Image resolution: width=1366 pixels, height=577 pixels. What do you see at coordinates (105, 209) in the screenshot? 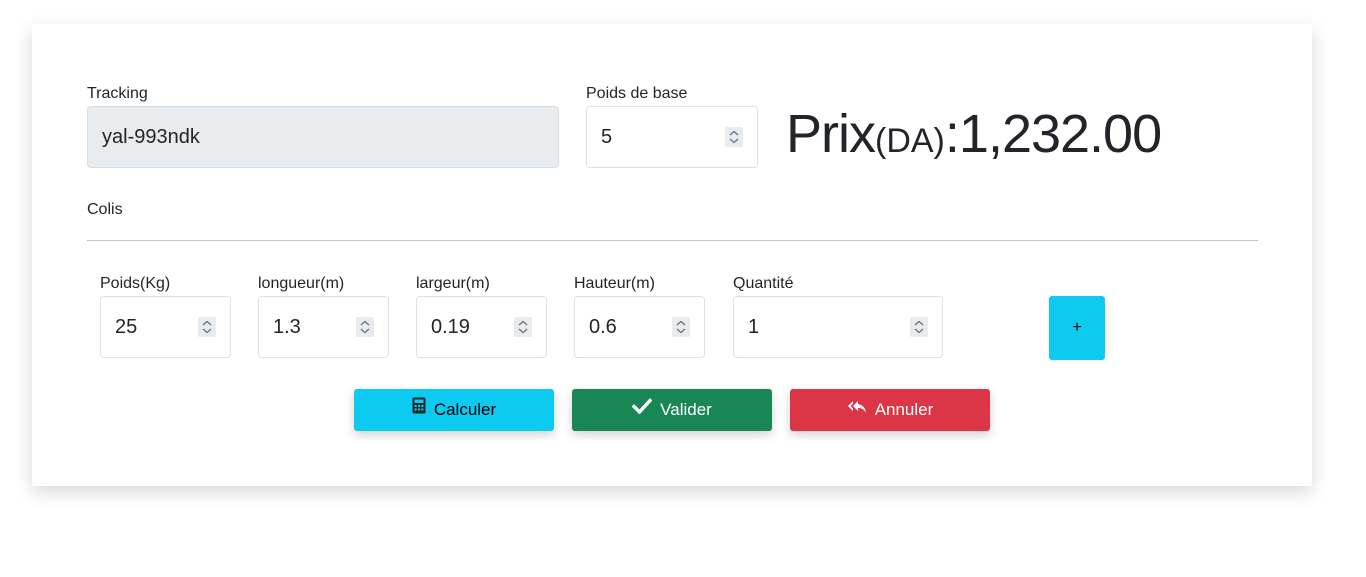
I see `colis-section-label: Colis` at bounding box center [105, 209].